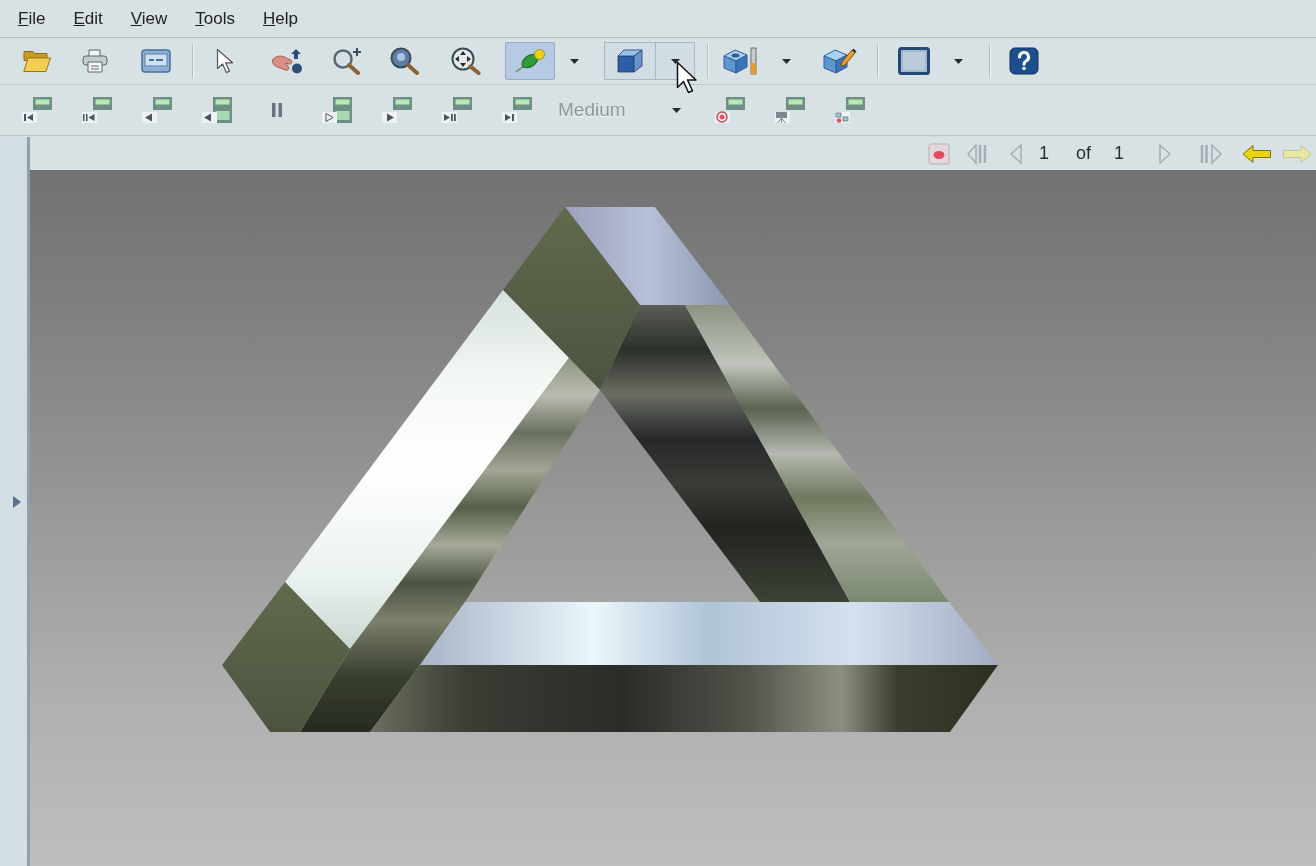 The width and height of the screenshot is (1316, 866). Describe the element at coordinates (217, 110) in the screenshot. I see `stacked-screens-back-icon` at that location.